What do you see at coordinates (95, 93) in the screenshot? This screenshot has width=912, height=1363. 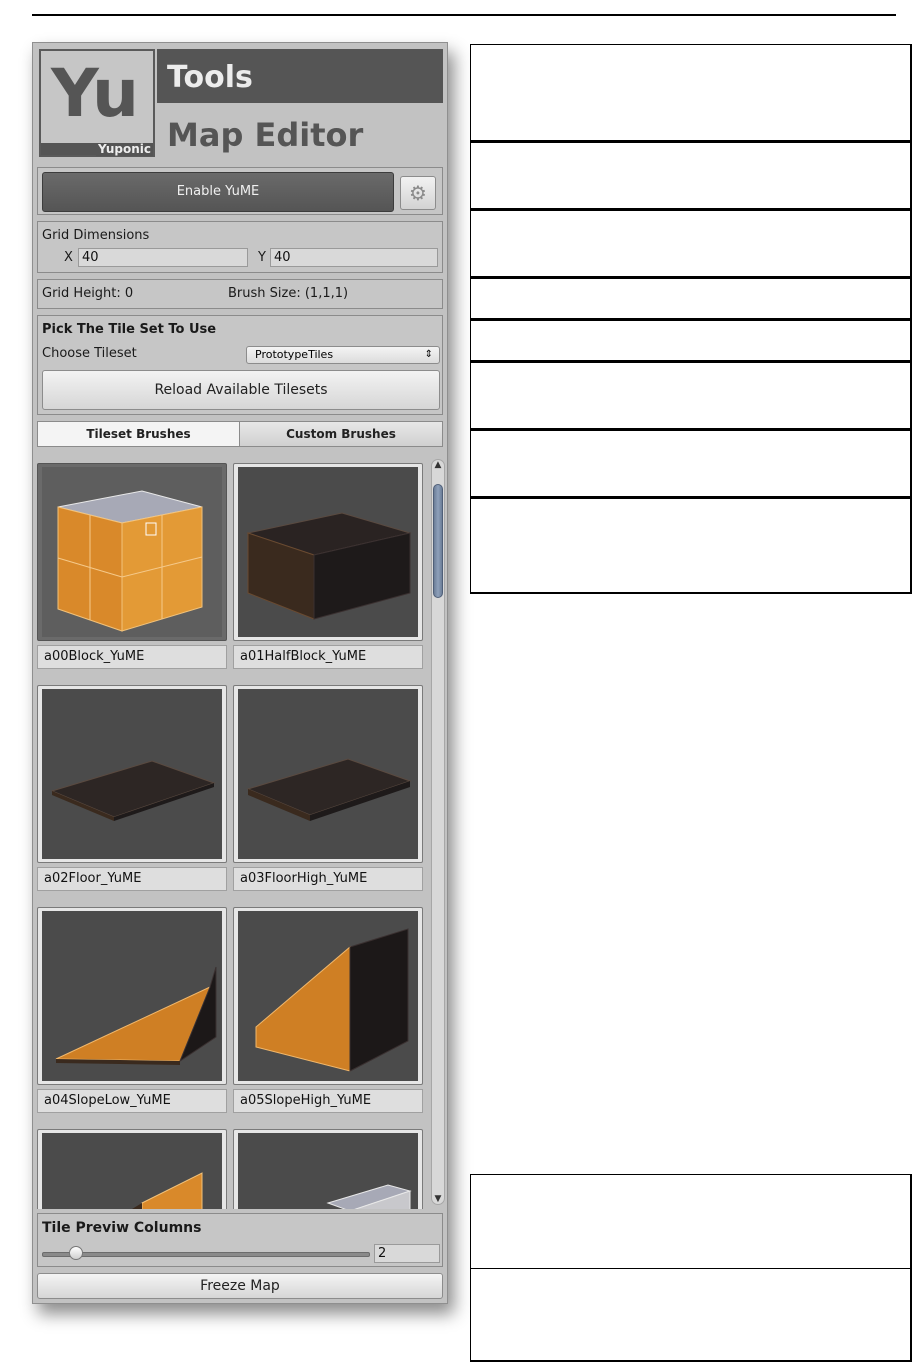 I see `logo-yu-text: Yu` at bounding box center [95, 93].